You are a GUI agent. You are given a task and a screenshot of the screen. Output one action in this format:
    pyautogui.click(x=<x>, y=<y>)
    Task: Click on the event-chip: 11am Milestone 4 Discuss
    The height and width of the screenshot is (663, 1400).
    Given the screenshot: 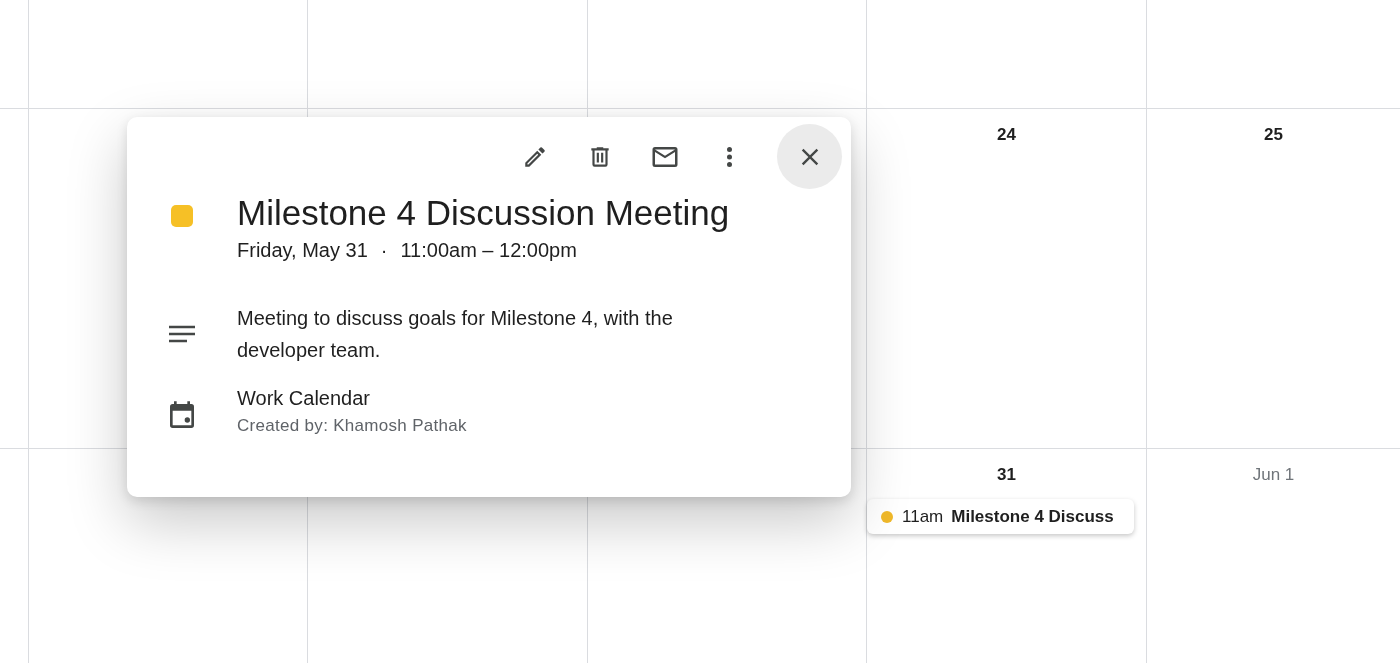 What is the action you would take?
    pyautogui.click(x=1000, y=516)
    